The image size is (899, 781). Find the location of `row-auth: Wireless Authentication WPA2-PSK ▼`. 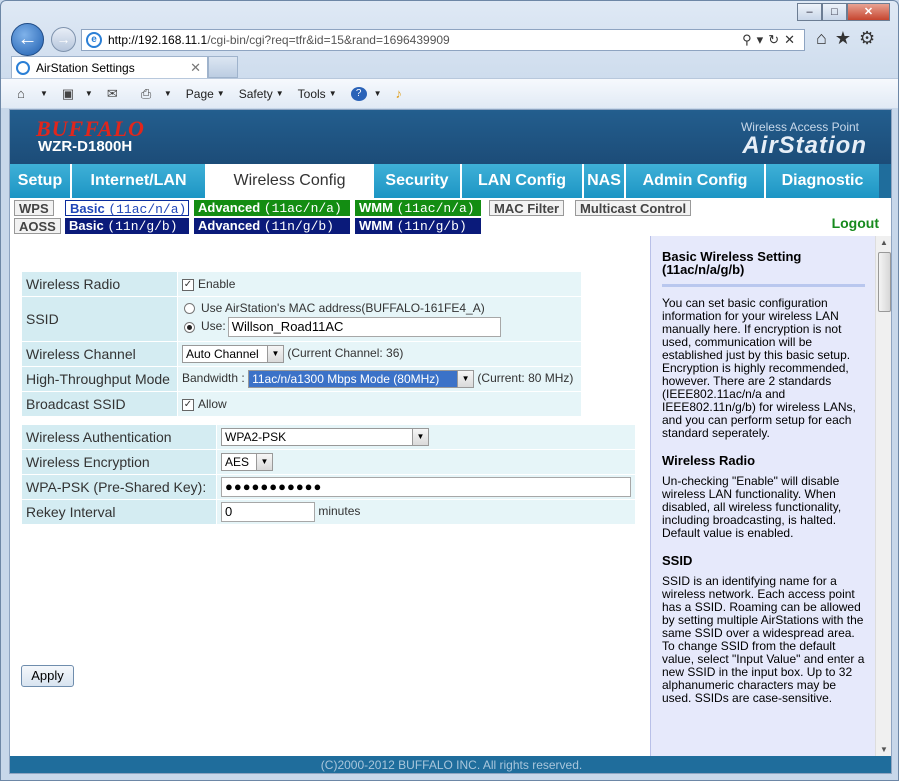

row-auth: Wireless Authentication WPA2-PSK ▼ is located at coordinates (328, 437).